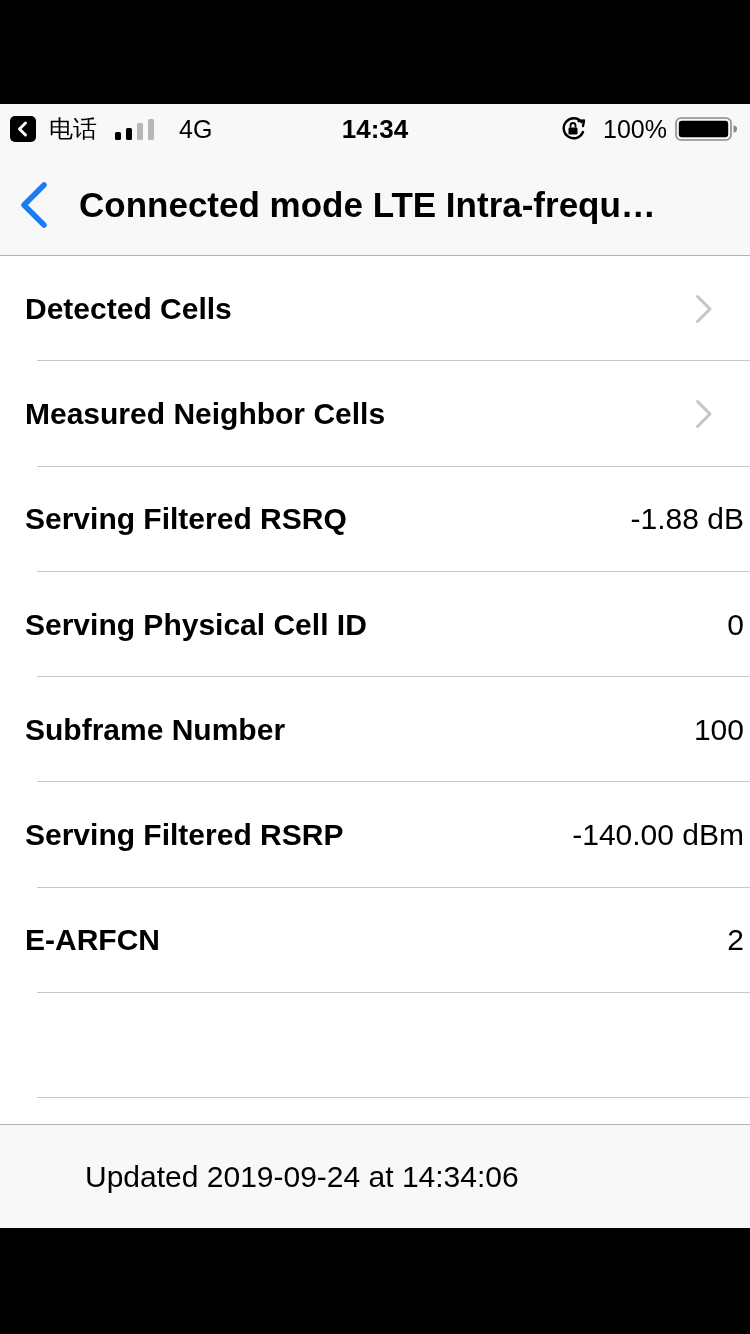 The width and height of the screenshot is (750, 1334). I want to click on list-item: Measured Neighbor Cells, so click(375, 414).